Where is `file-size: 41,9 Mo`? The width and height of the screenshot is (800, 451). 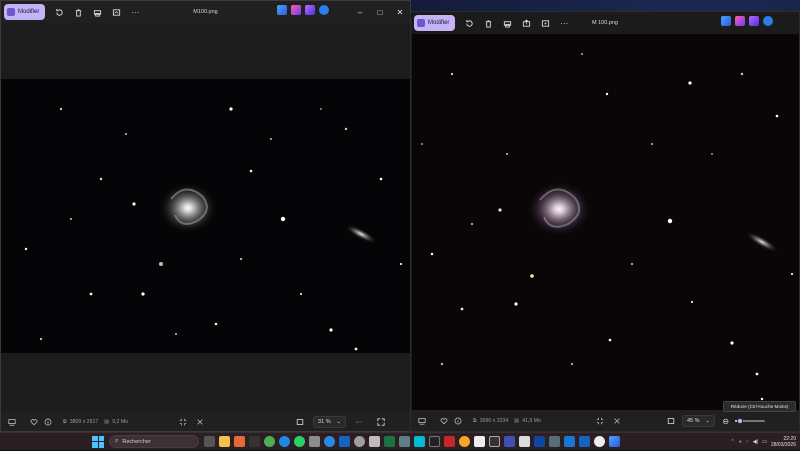 file-size: 41,9 Mo is located at coordinates (531, 421).